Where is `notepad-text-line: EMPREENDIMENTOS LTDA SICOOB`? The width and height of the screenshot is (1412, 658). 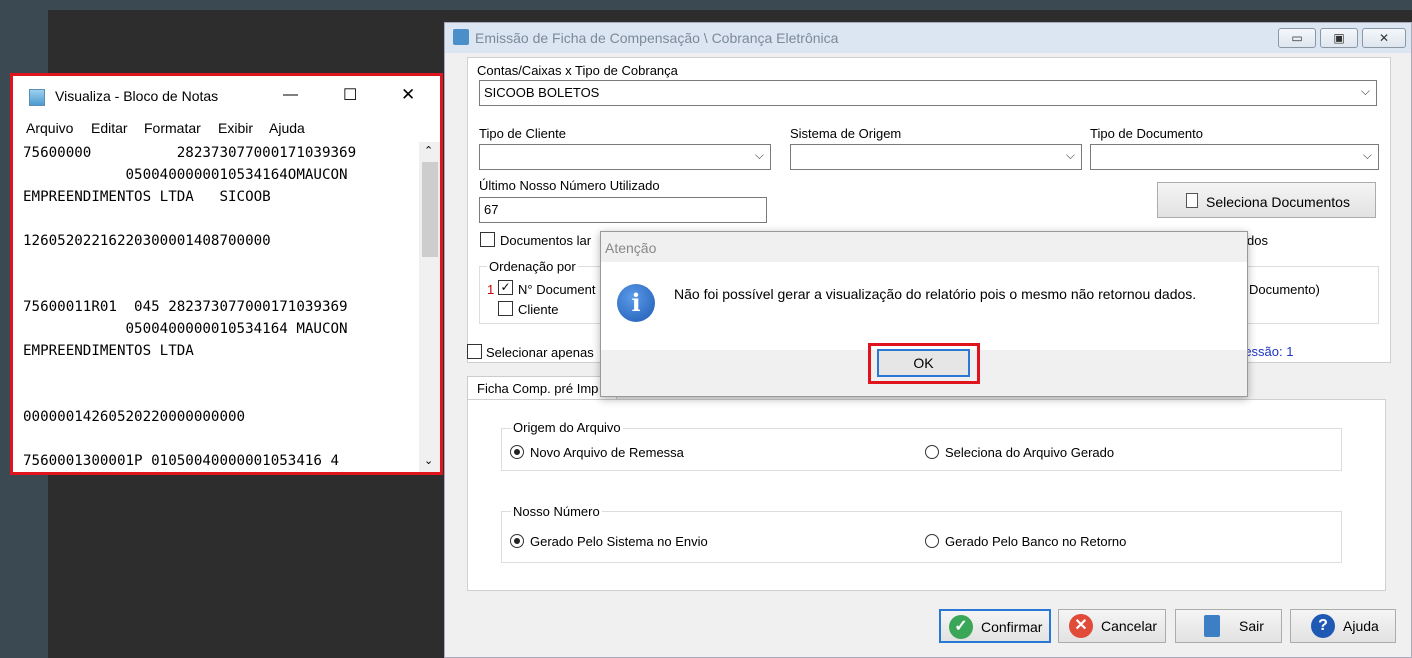 notepad-text-line: EMPREENDIMENTOS LTDA SICOOB is located at coordinates (147, 197).